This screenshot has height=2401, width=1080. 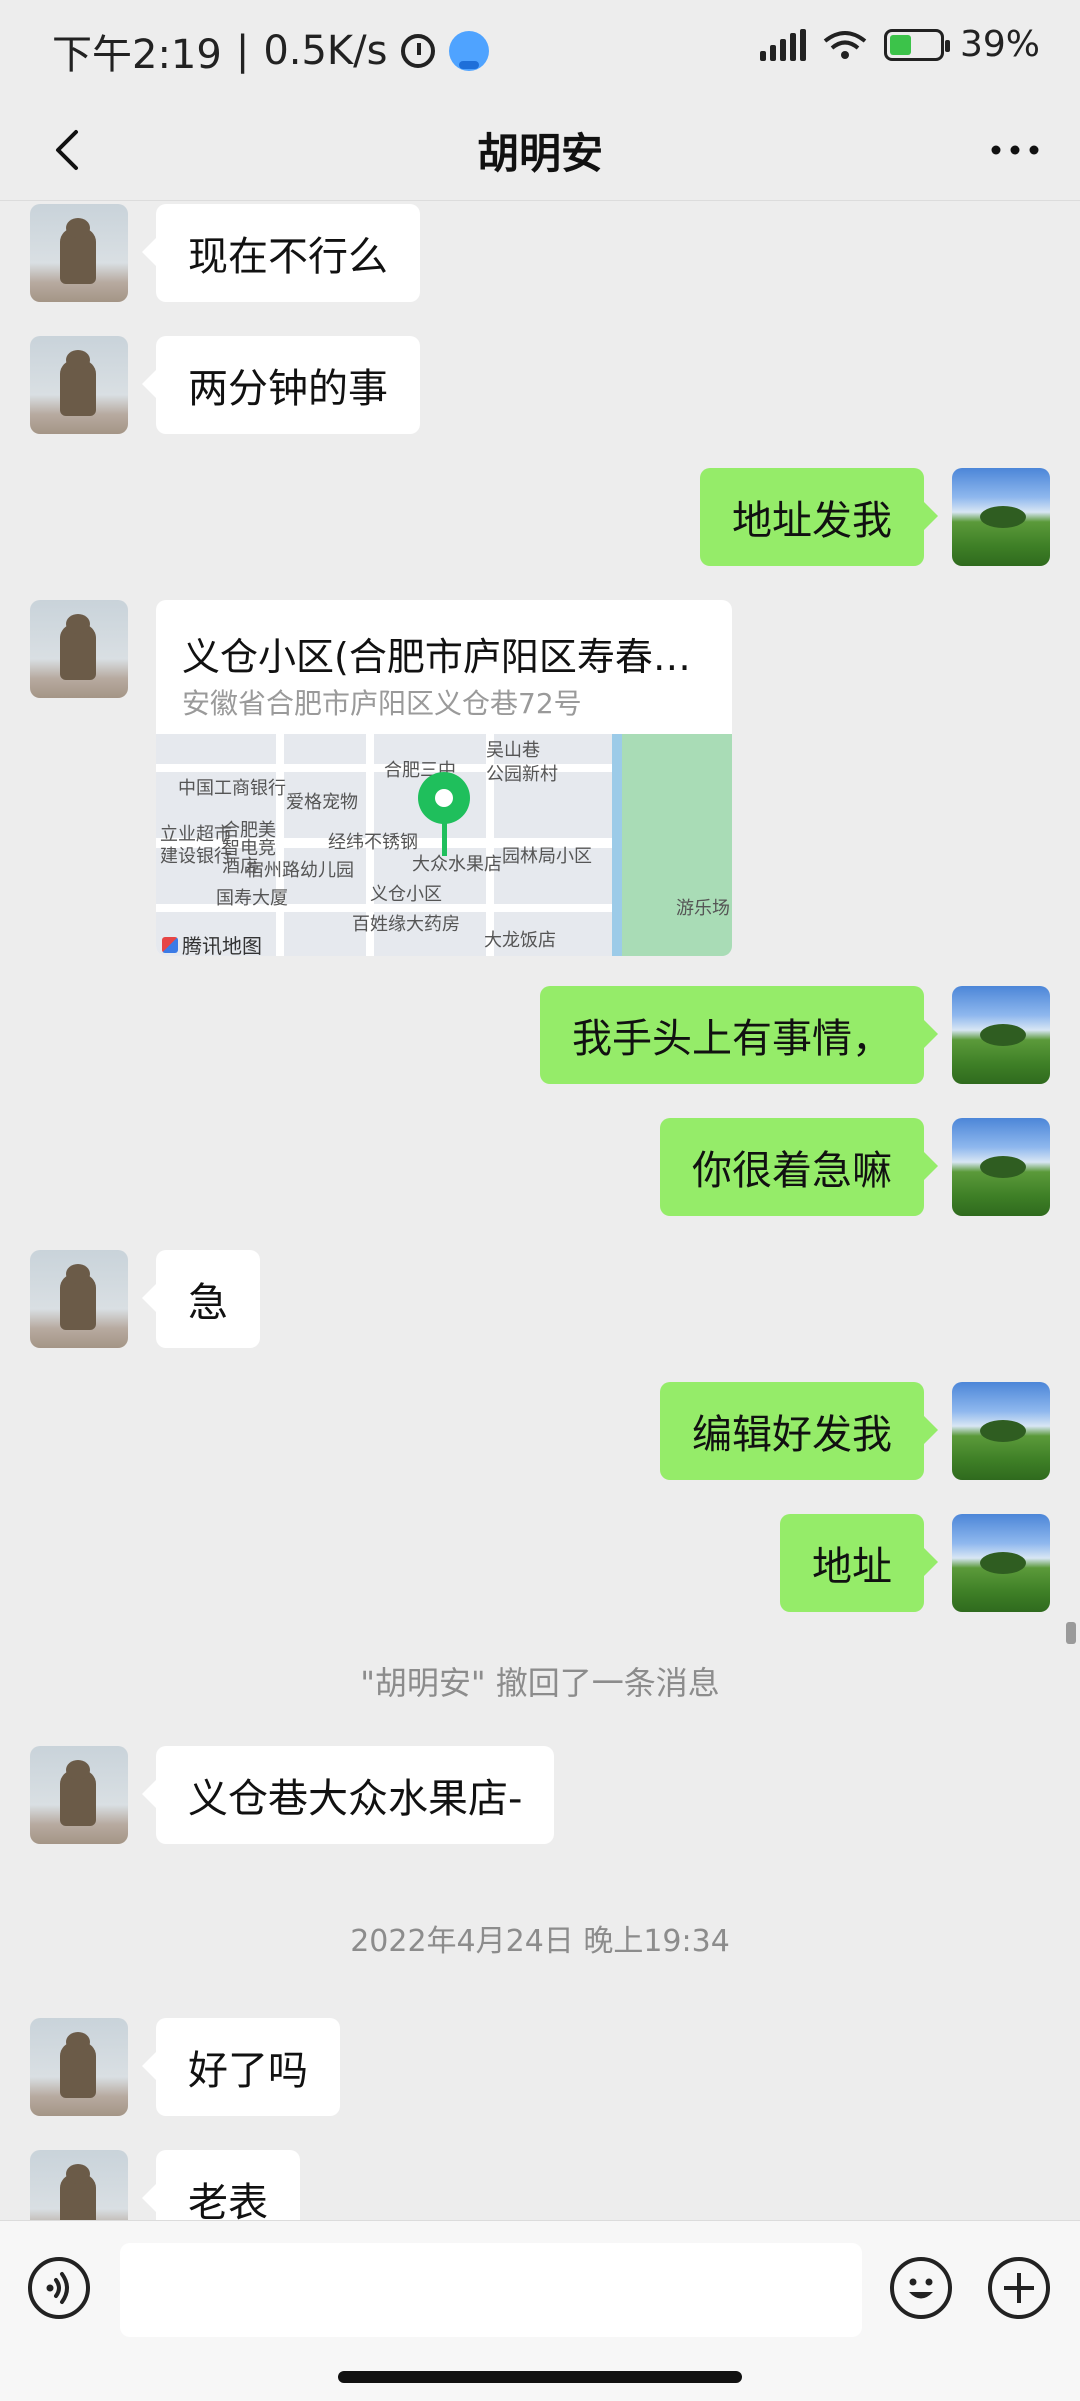 What do you see at coordinates (819, 517) in the screenshot?
I see `message-bubble: 地址发我` at bounding box center [819, 517].